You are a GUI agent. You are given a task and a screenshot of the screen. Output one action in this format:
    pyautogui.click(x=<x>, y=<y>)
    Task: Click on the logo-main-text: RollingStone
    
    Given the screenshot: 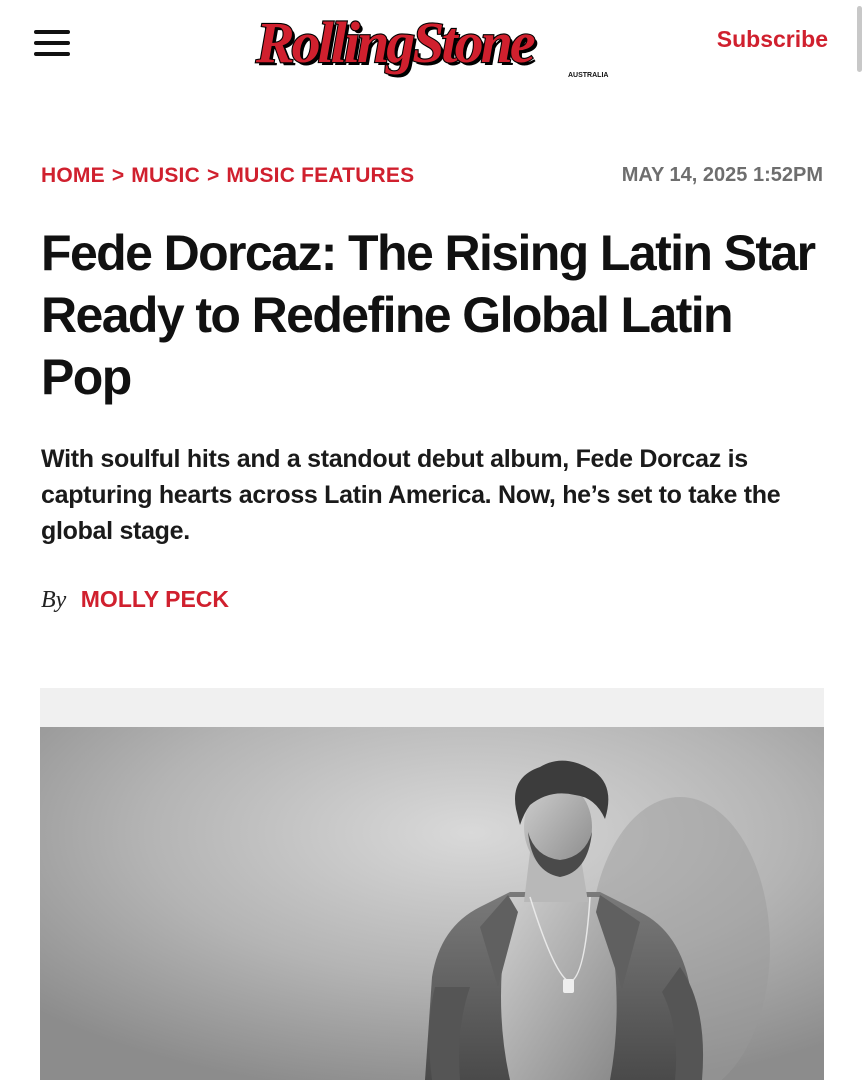 What is the action you would take?
    pyautogui.click(x=395, y=42)
    